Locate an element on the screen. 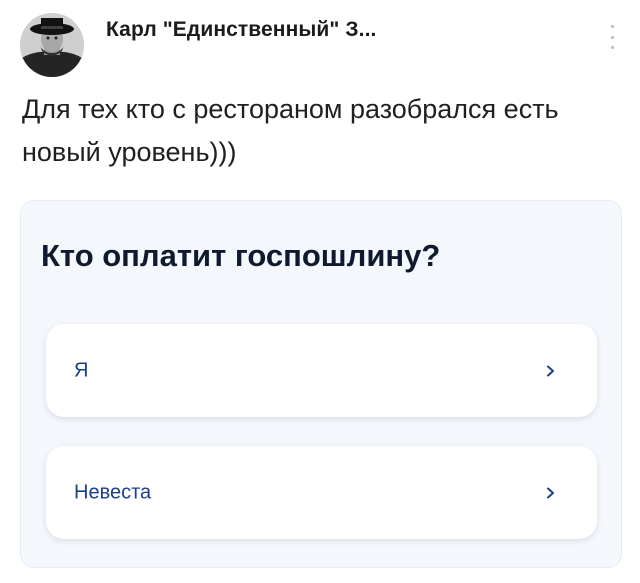  avatar is located at coordinates (52, 45).